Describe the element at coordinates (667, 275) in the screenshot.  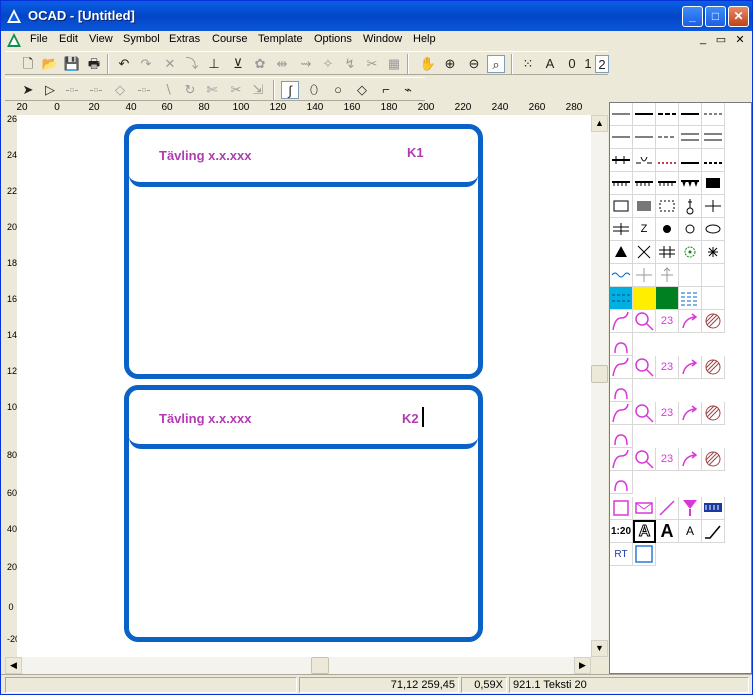
I see `symbol-arrow-up-icon` at that location.